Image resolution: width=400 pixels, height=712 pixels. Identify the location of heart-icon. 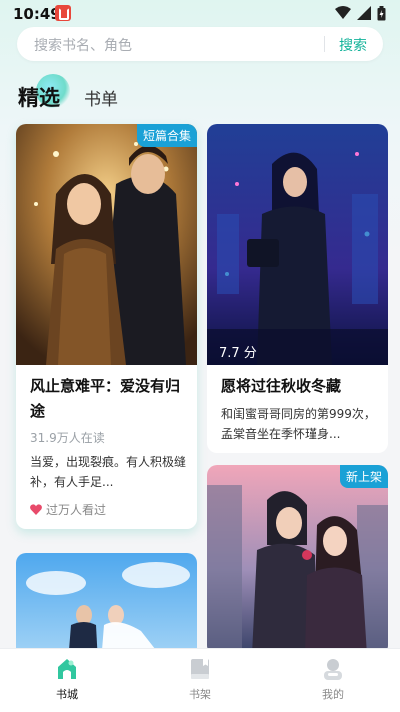
(36, 509).